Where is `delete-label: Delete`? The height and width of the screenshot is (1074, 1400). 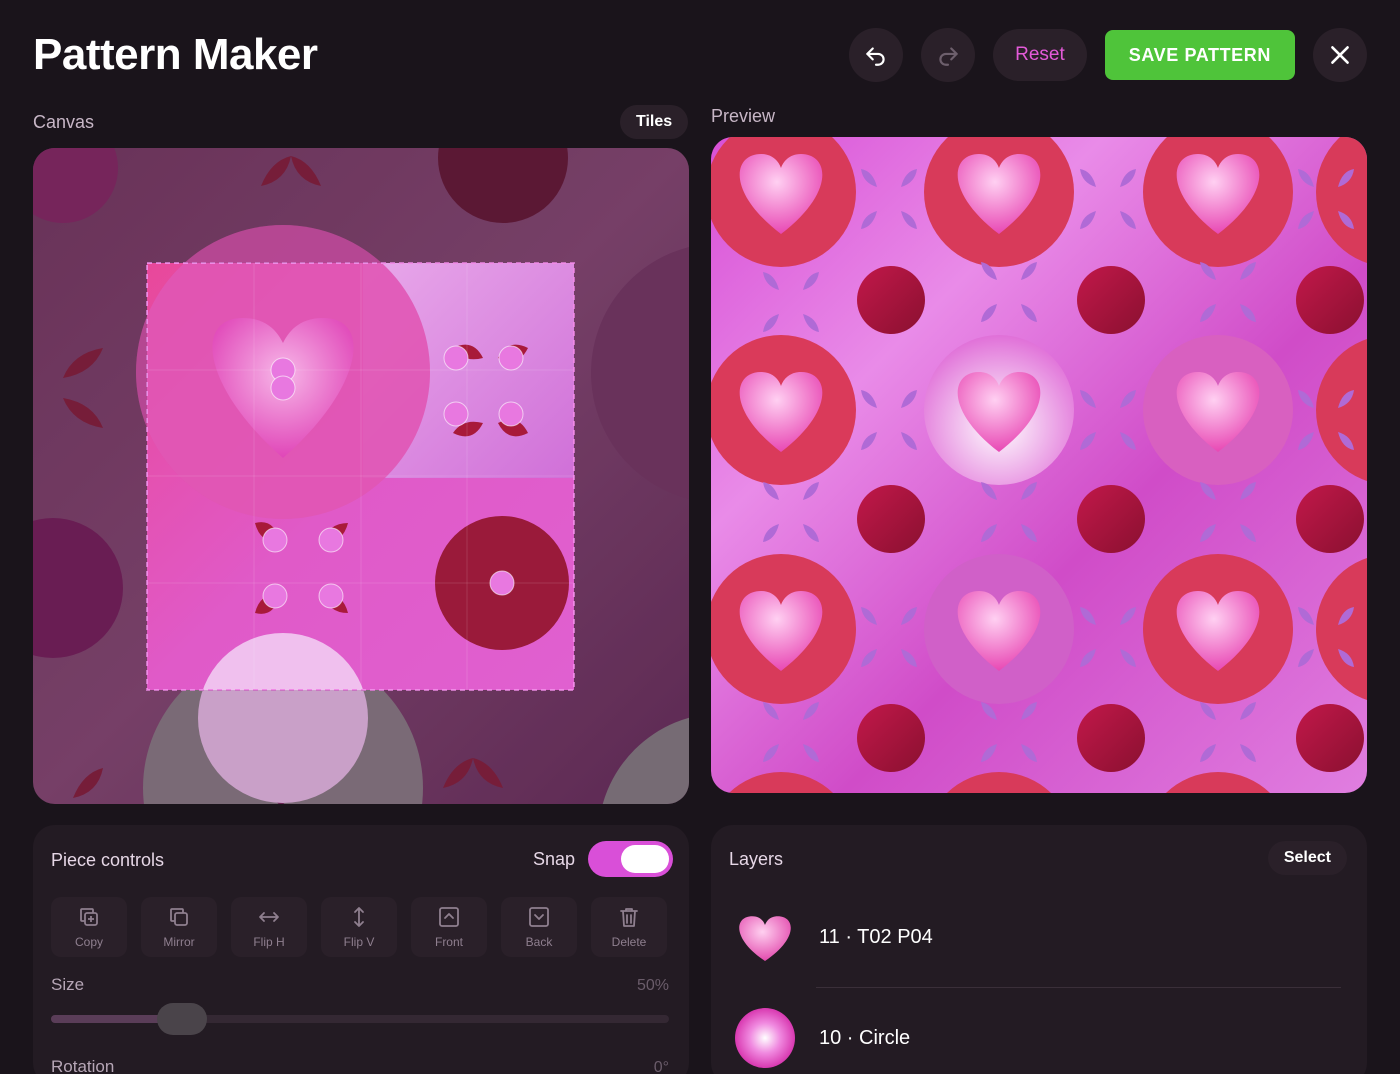
delete-label: Delete is located at coordinates (629, 942).